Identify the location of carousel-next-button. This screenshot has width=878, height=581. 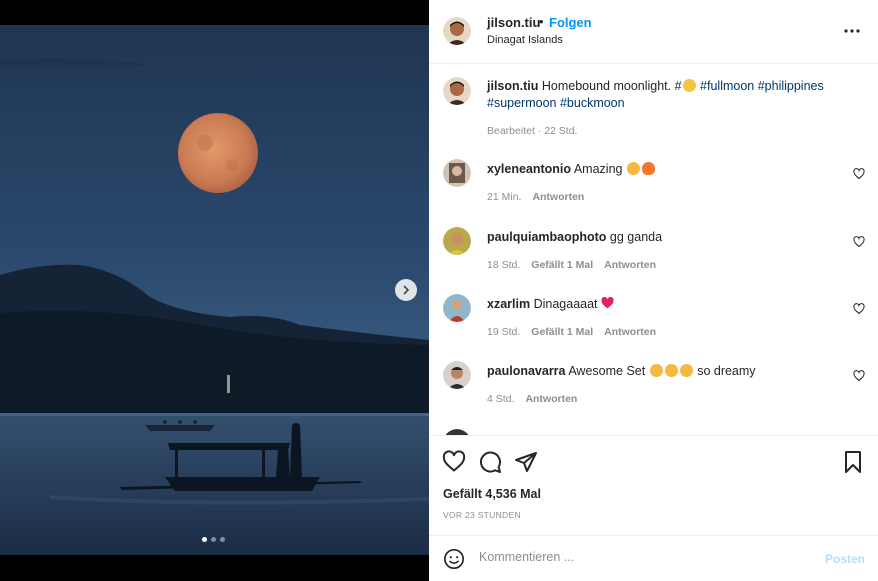
(406, 290).